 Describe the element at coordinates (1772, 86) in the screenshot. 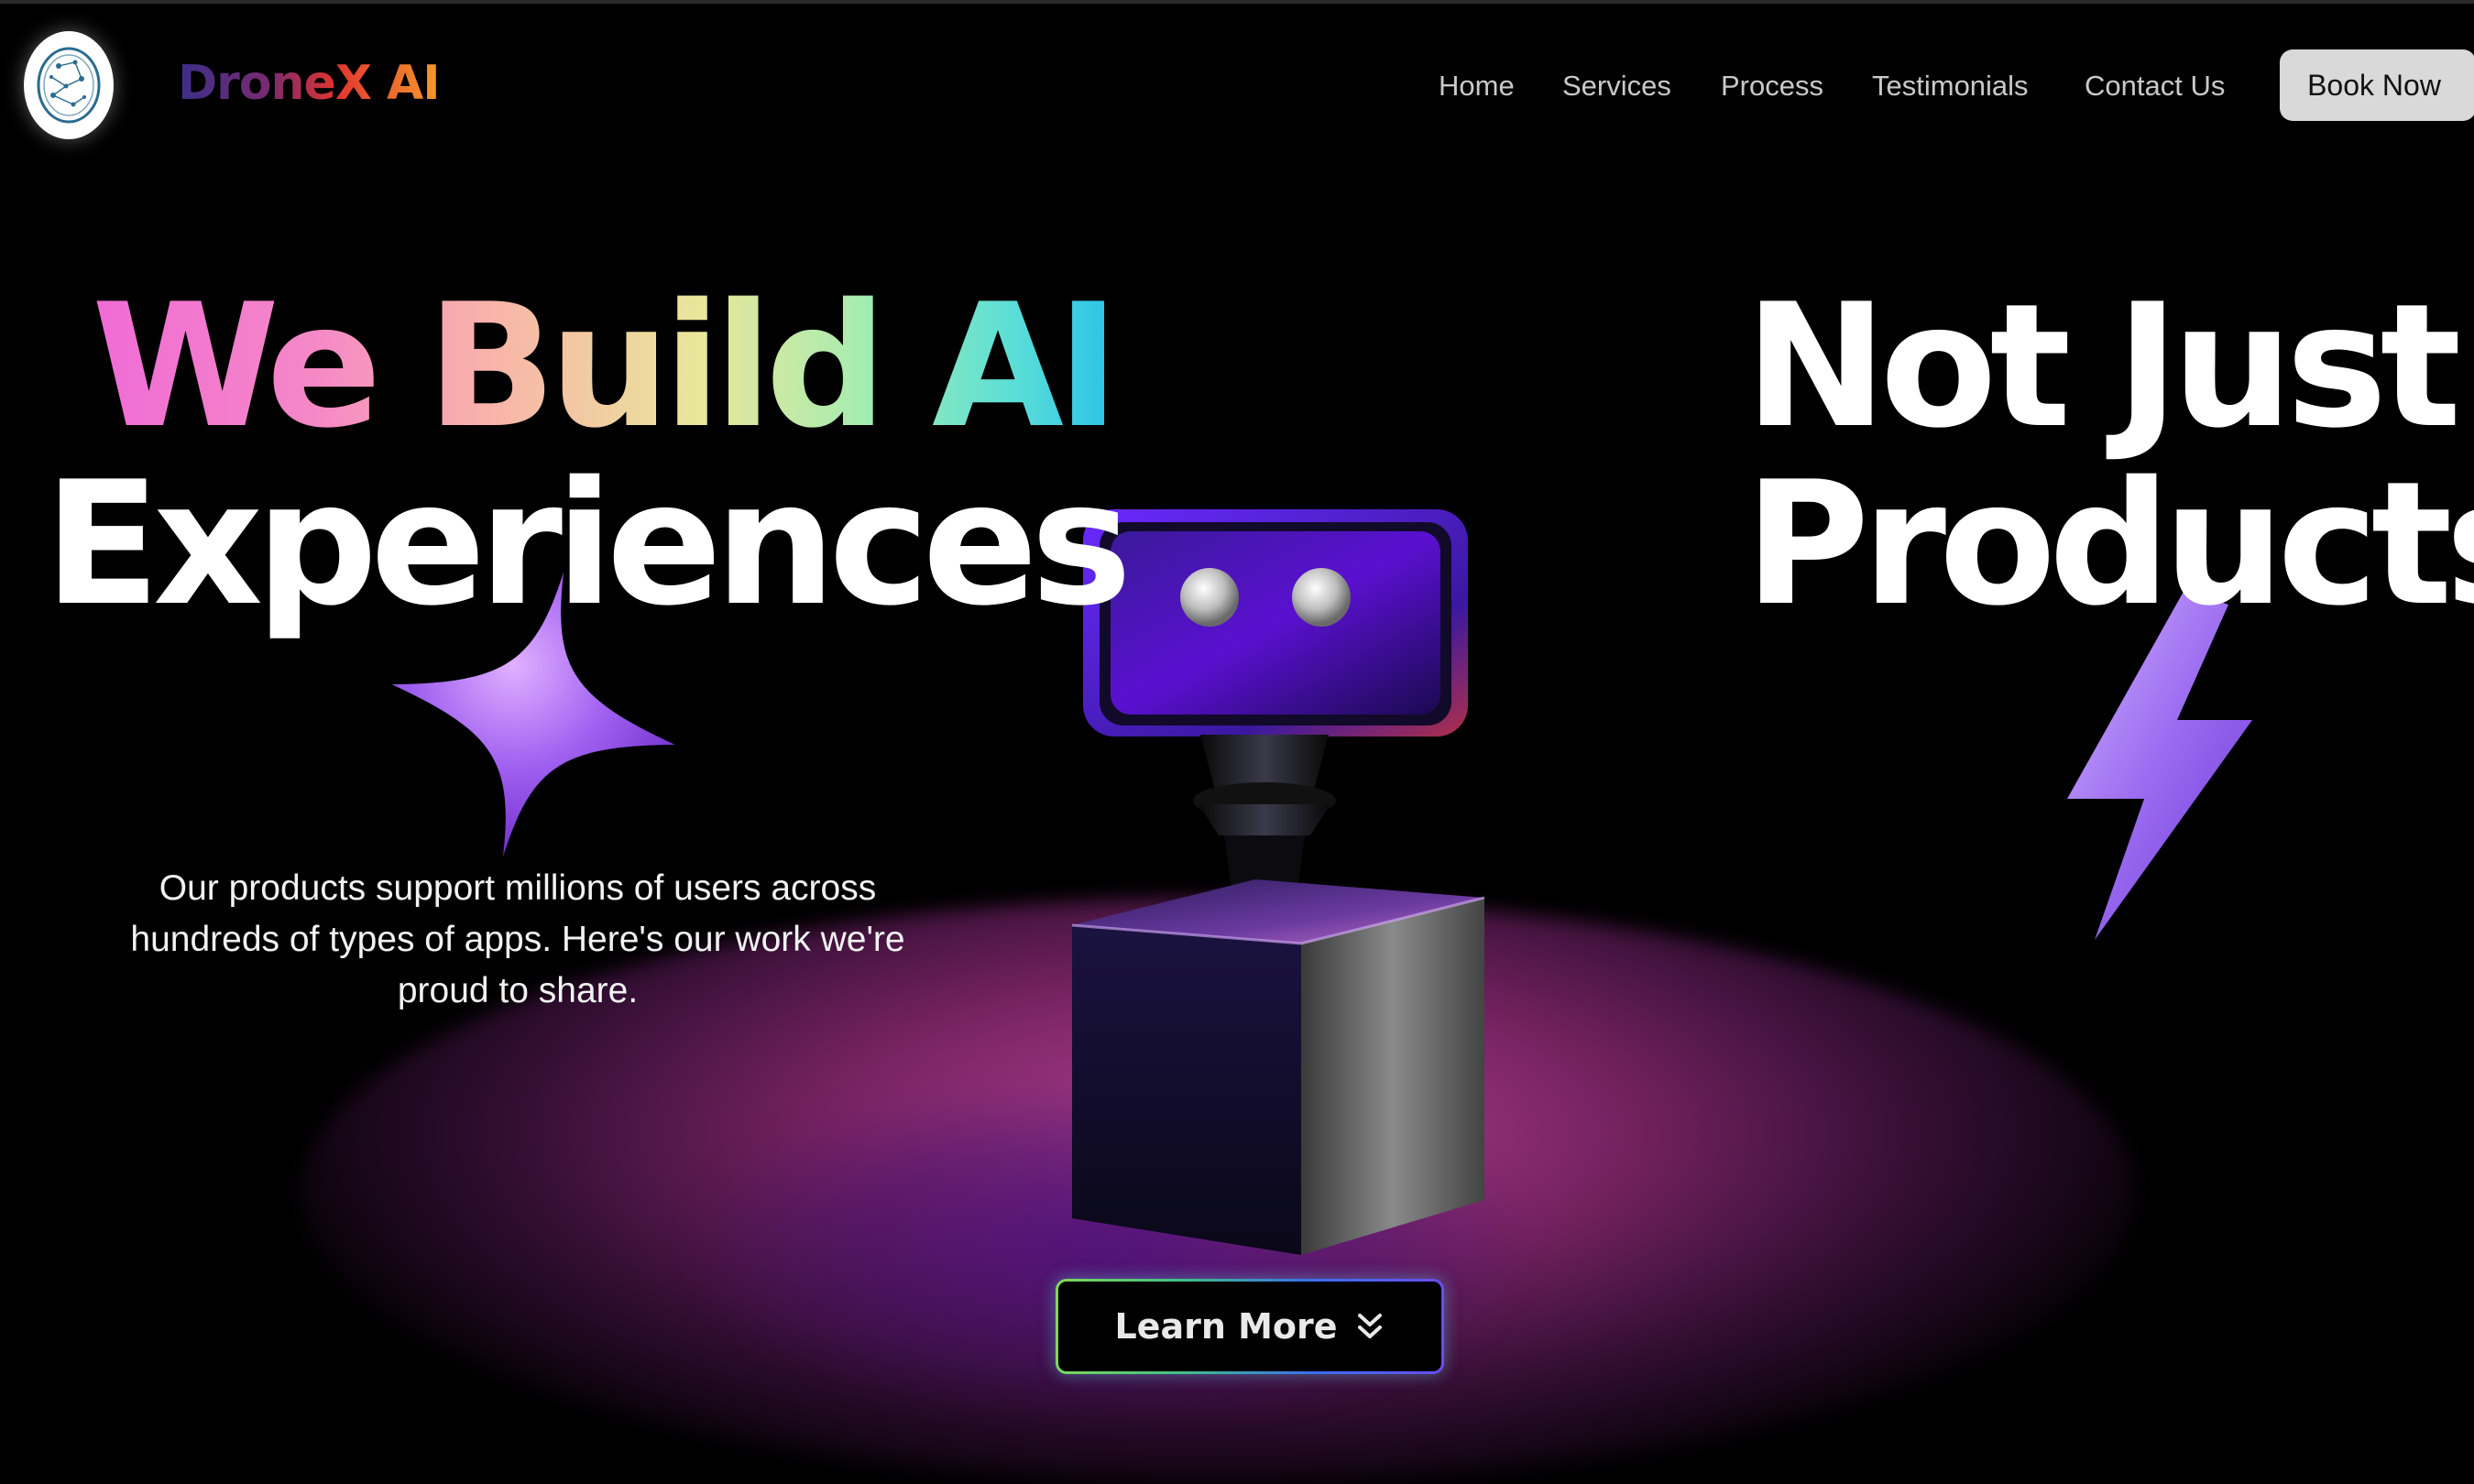

I see `nav-process: Process` at that location.